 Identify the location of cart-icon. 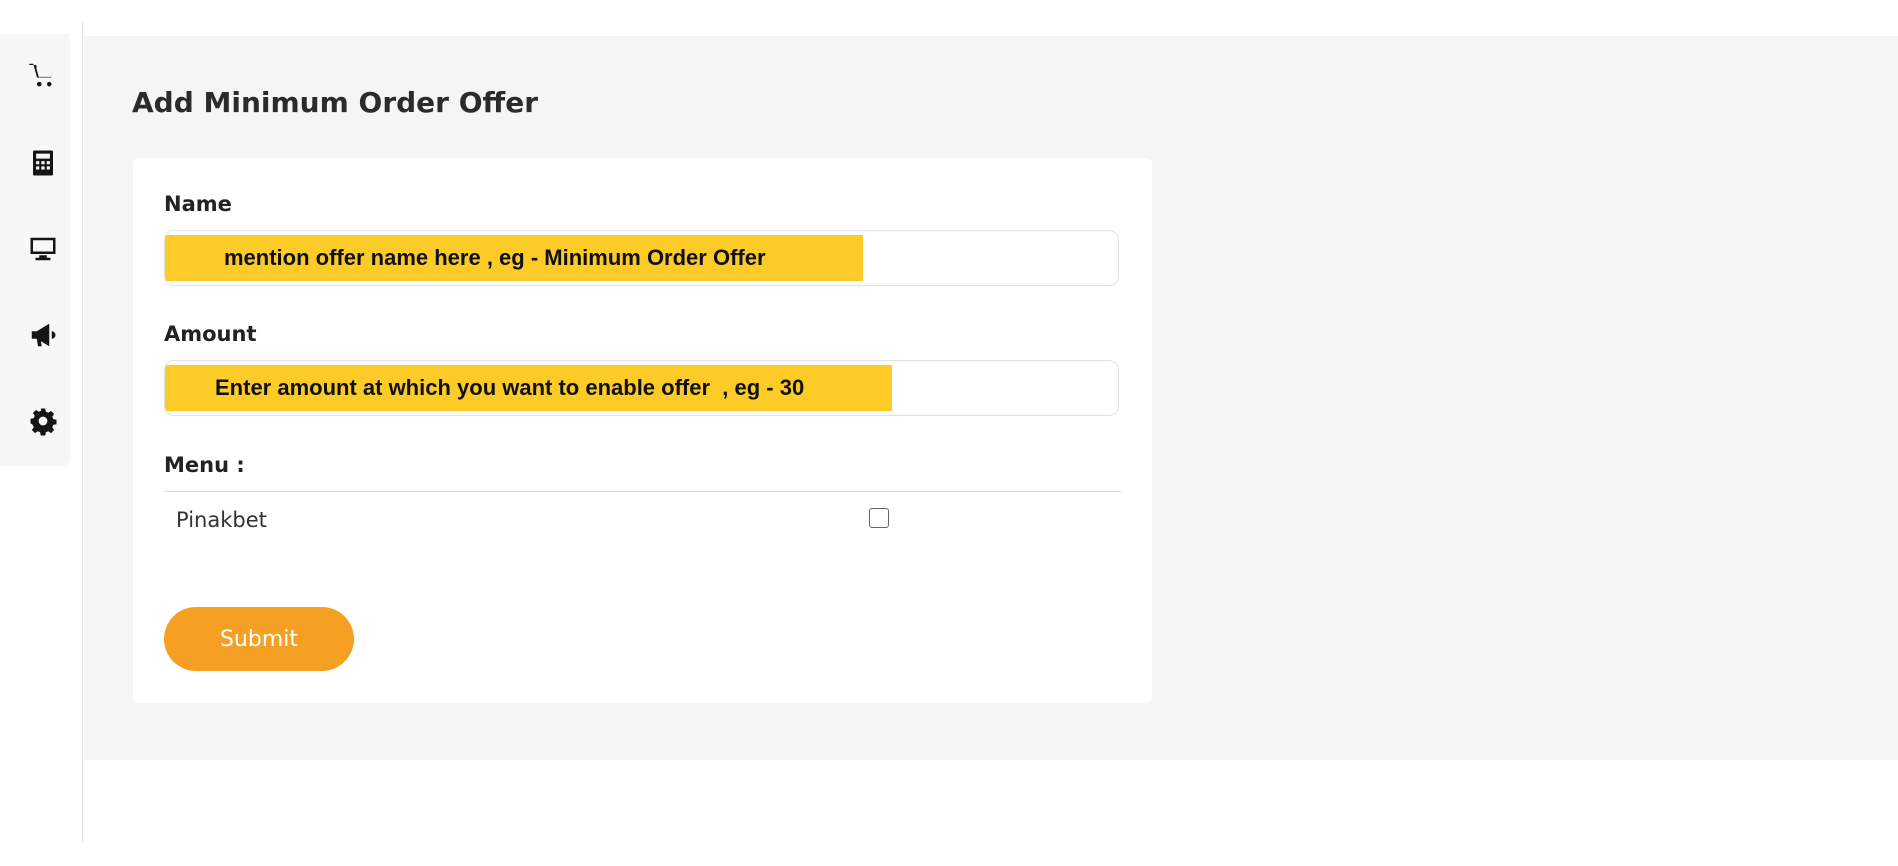
(42, 75).